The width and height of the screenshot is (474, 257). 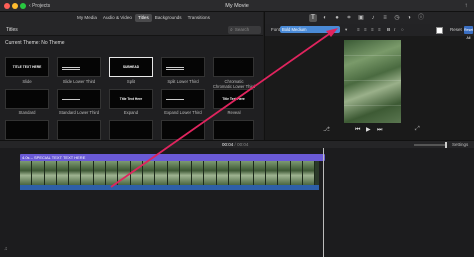 I want to click on title-thumb-reveal: Title Text Here, so click(x=233, y=99).